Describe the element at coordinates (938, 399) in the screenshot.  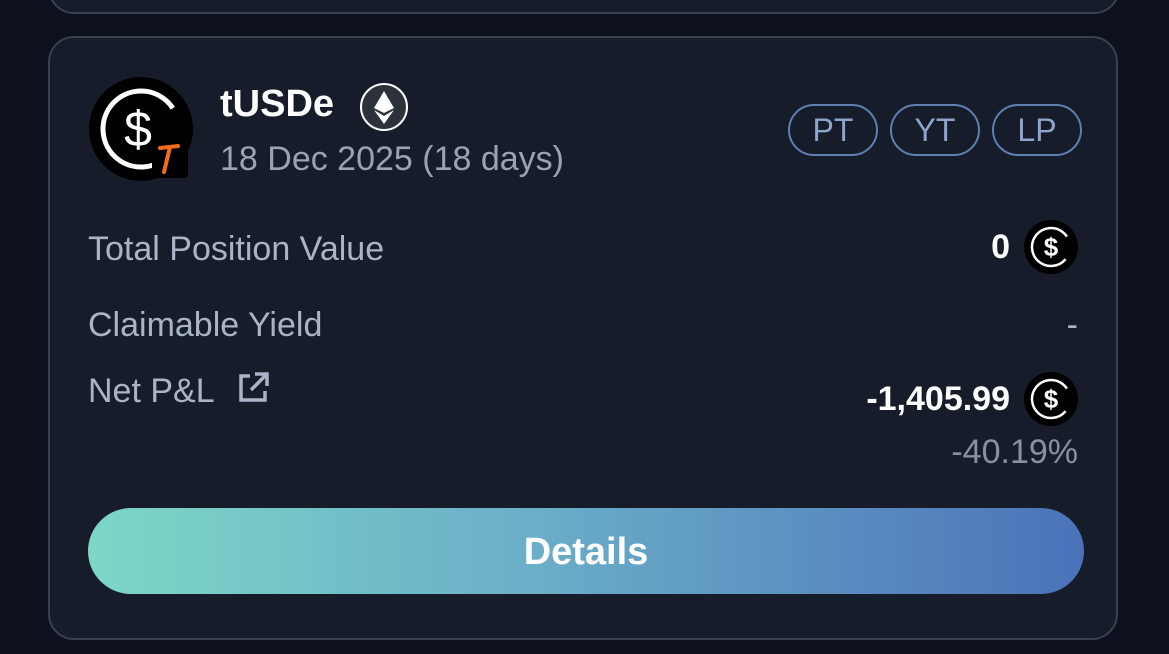
I see `net-pnl-amount: -1,405.99` at that location.